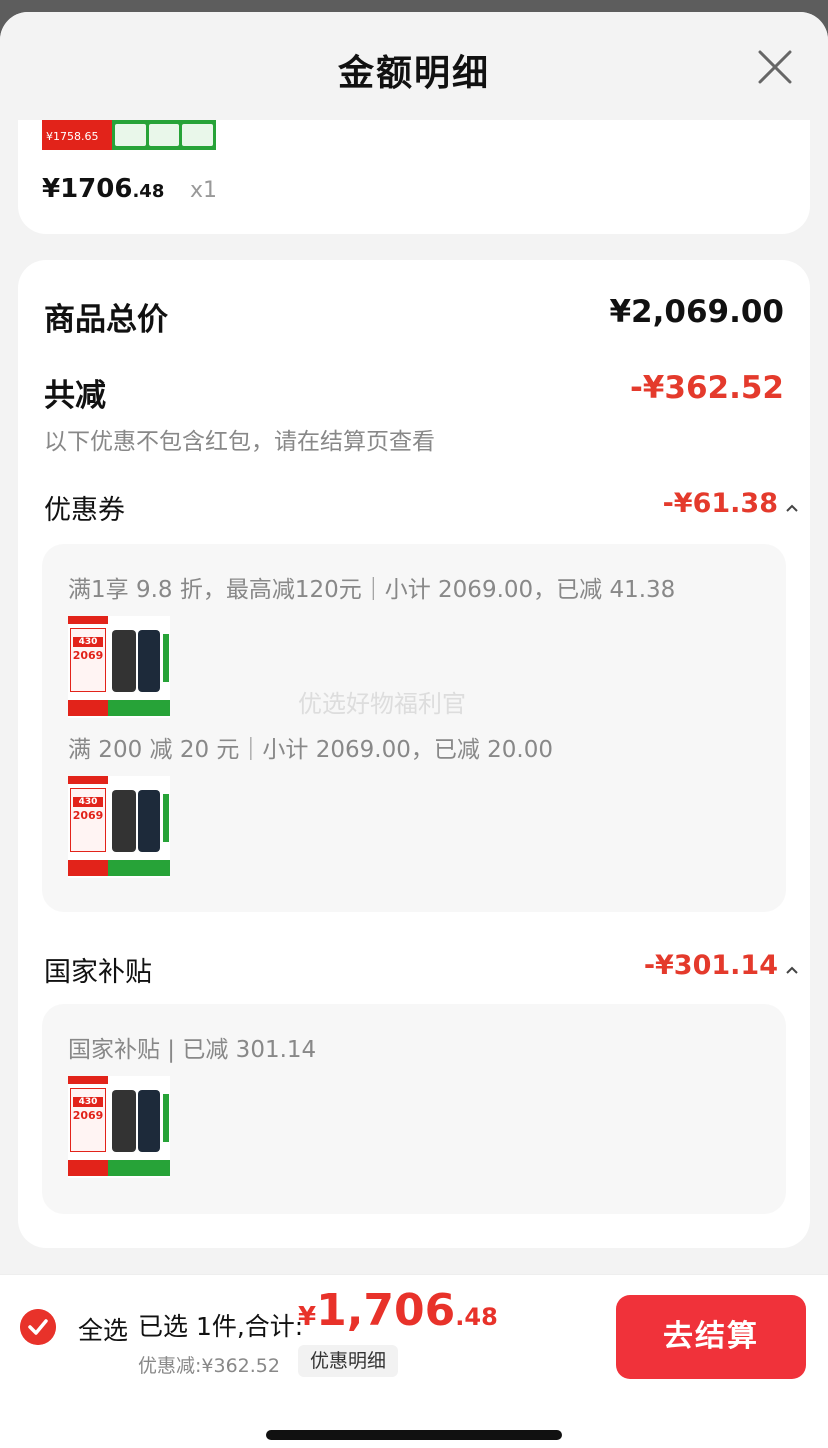 This screenshot has height=1448, width=828. What do you see at coordinates (221, 1326) in the screenshot?
I see `selected-total-label: 已选 1件,合计:` at bounding box center [221, 1326].